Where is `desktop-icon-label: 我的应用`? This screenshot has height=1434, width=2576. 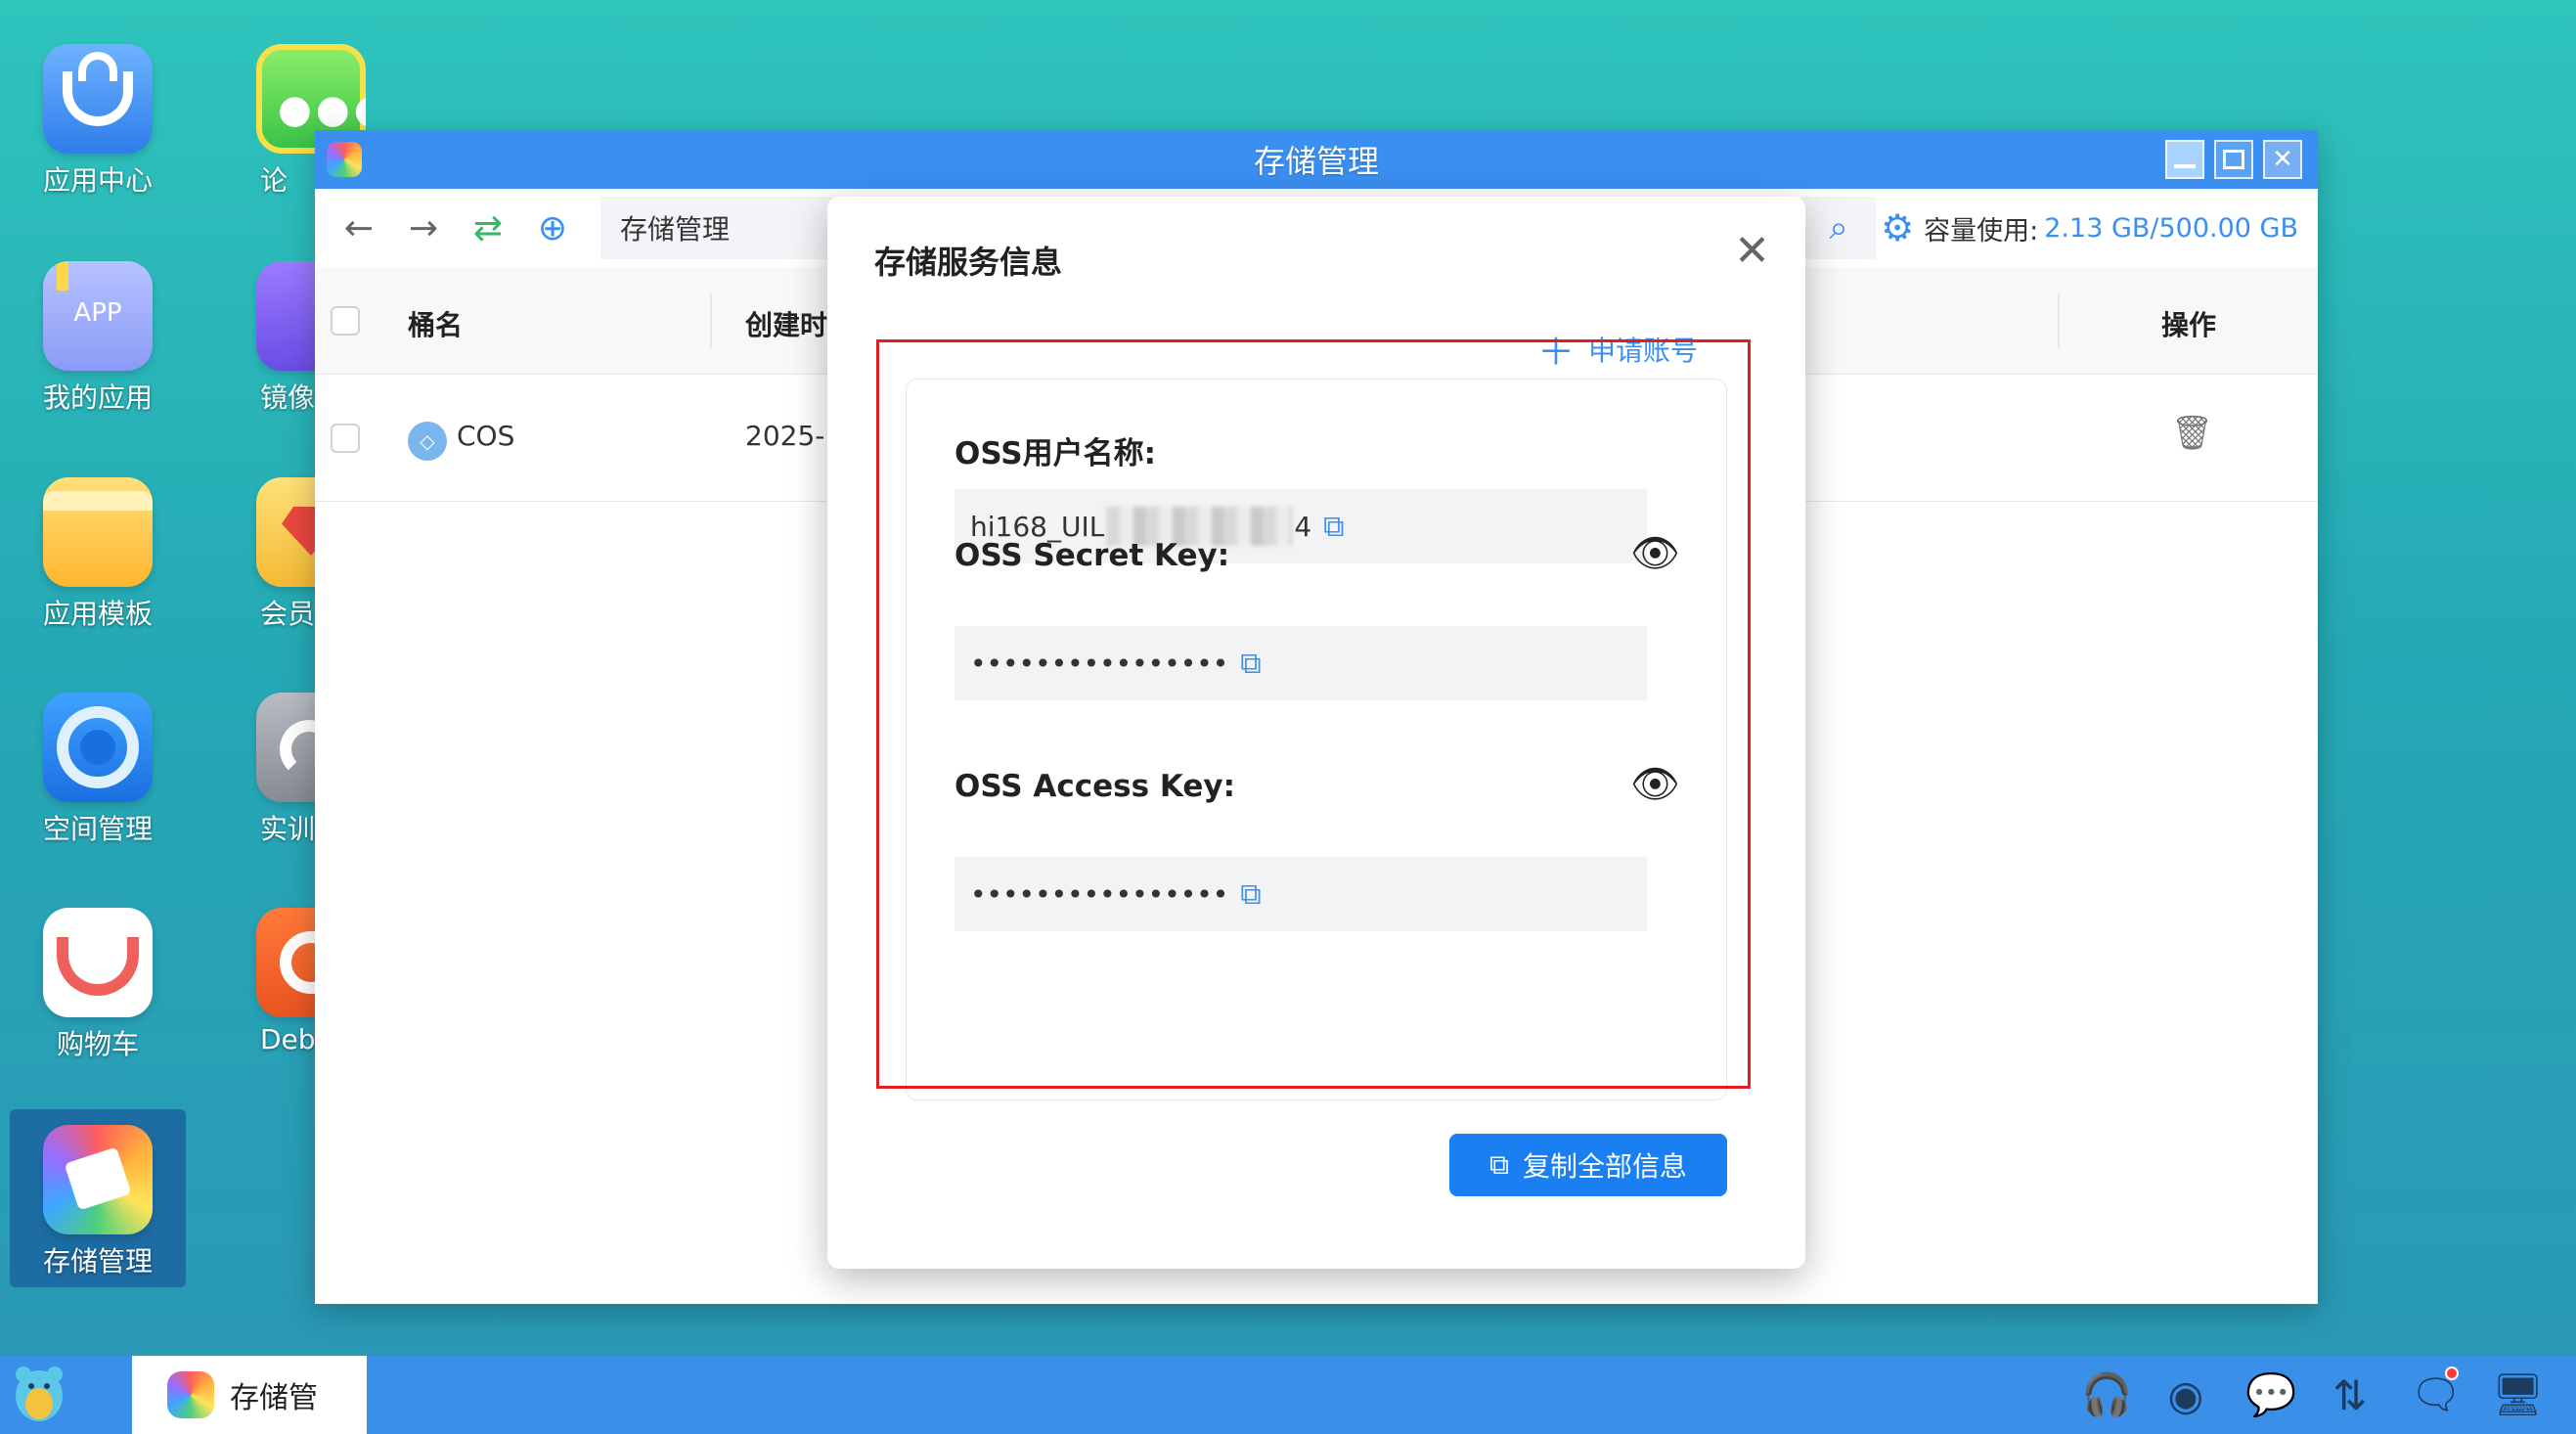
desktop-icon-label: 我的应用 is located at coordinates (97, 398).